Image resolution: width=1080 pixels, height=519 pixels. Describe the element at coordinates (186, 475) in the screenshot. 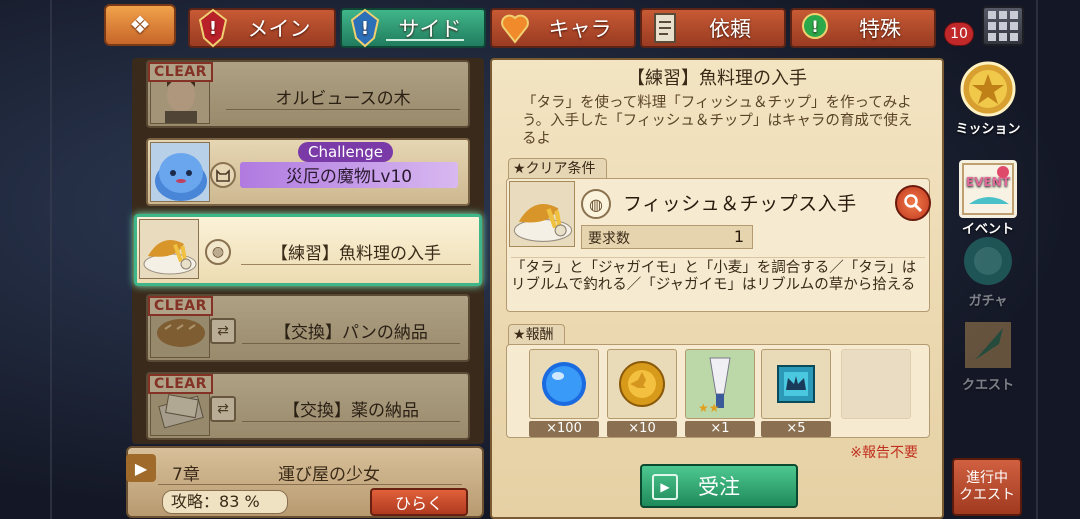

I see `chapter-number: 7章` at that location.